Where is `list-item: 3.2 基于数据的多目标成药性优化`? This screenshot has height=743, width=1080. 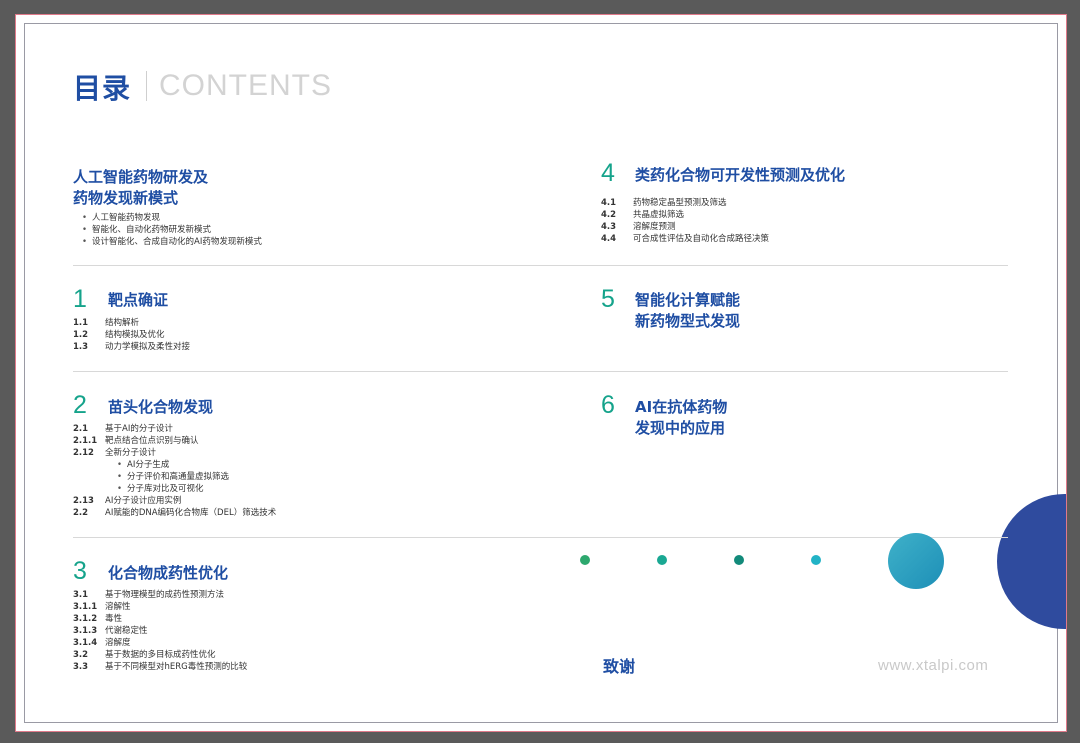 list-item: 3.2 基于数据的多目标成药性优化 is located at coordinates (144, 655).